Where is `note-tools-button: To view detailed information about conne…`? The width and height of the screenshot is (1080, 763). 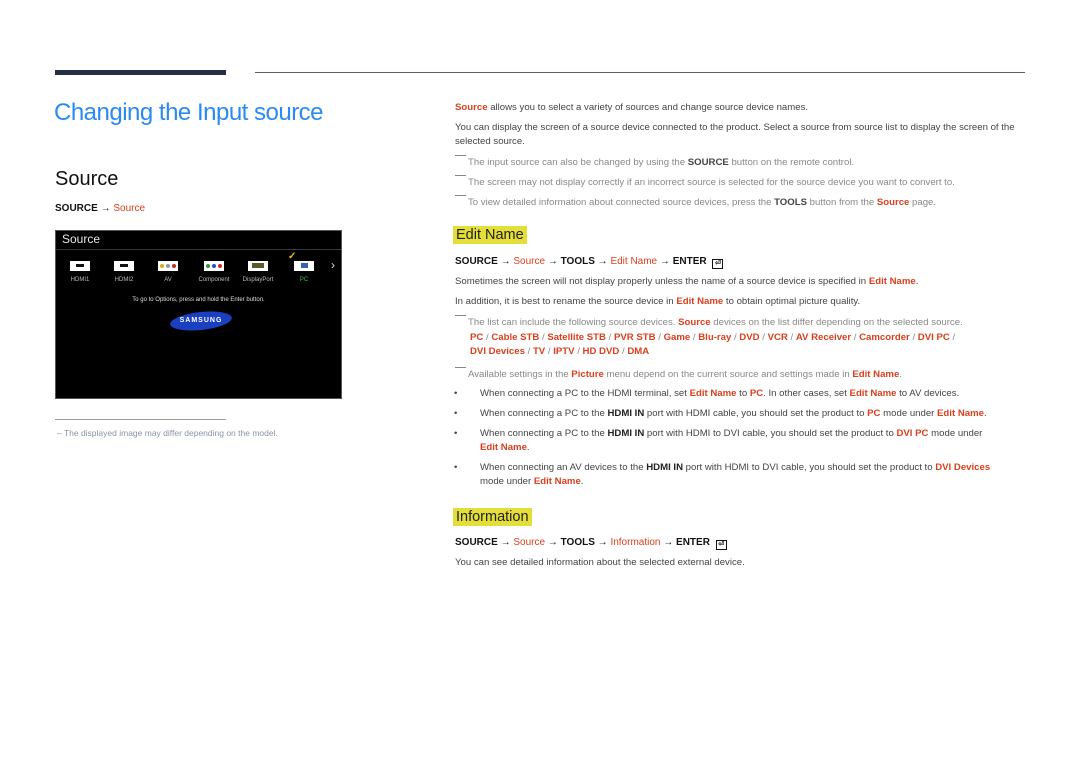 note-tools-button: To view detailed information about conne… is located at coordinates (742, 202).